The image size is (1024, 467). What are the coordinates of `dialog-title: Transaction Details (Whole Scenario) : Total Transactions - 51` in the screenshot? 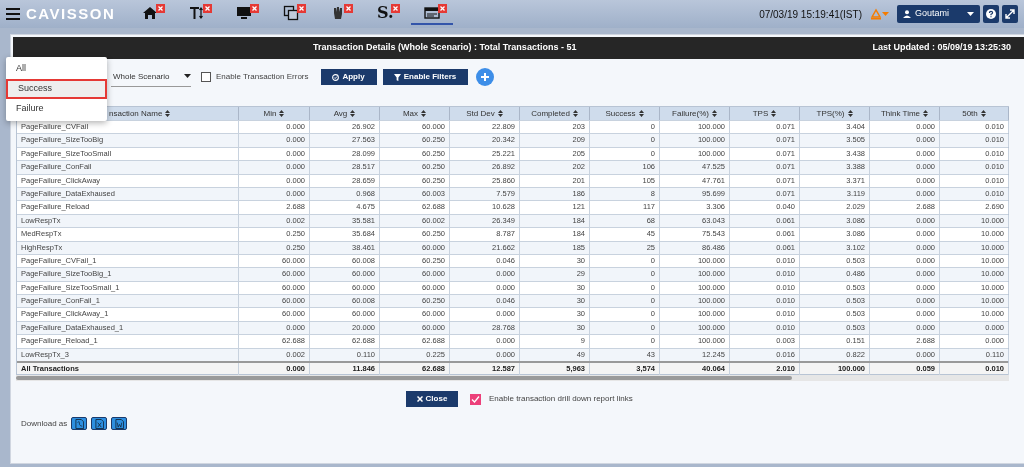 It's located at (445, 48).